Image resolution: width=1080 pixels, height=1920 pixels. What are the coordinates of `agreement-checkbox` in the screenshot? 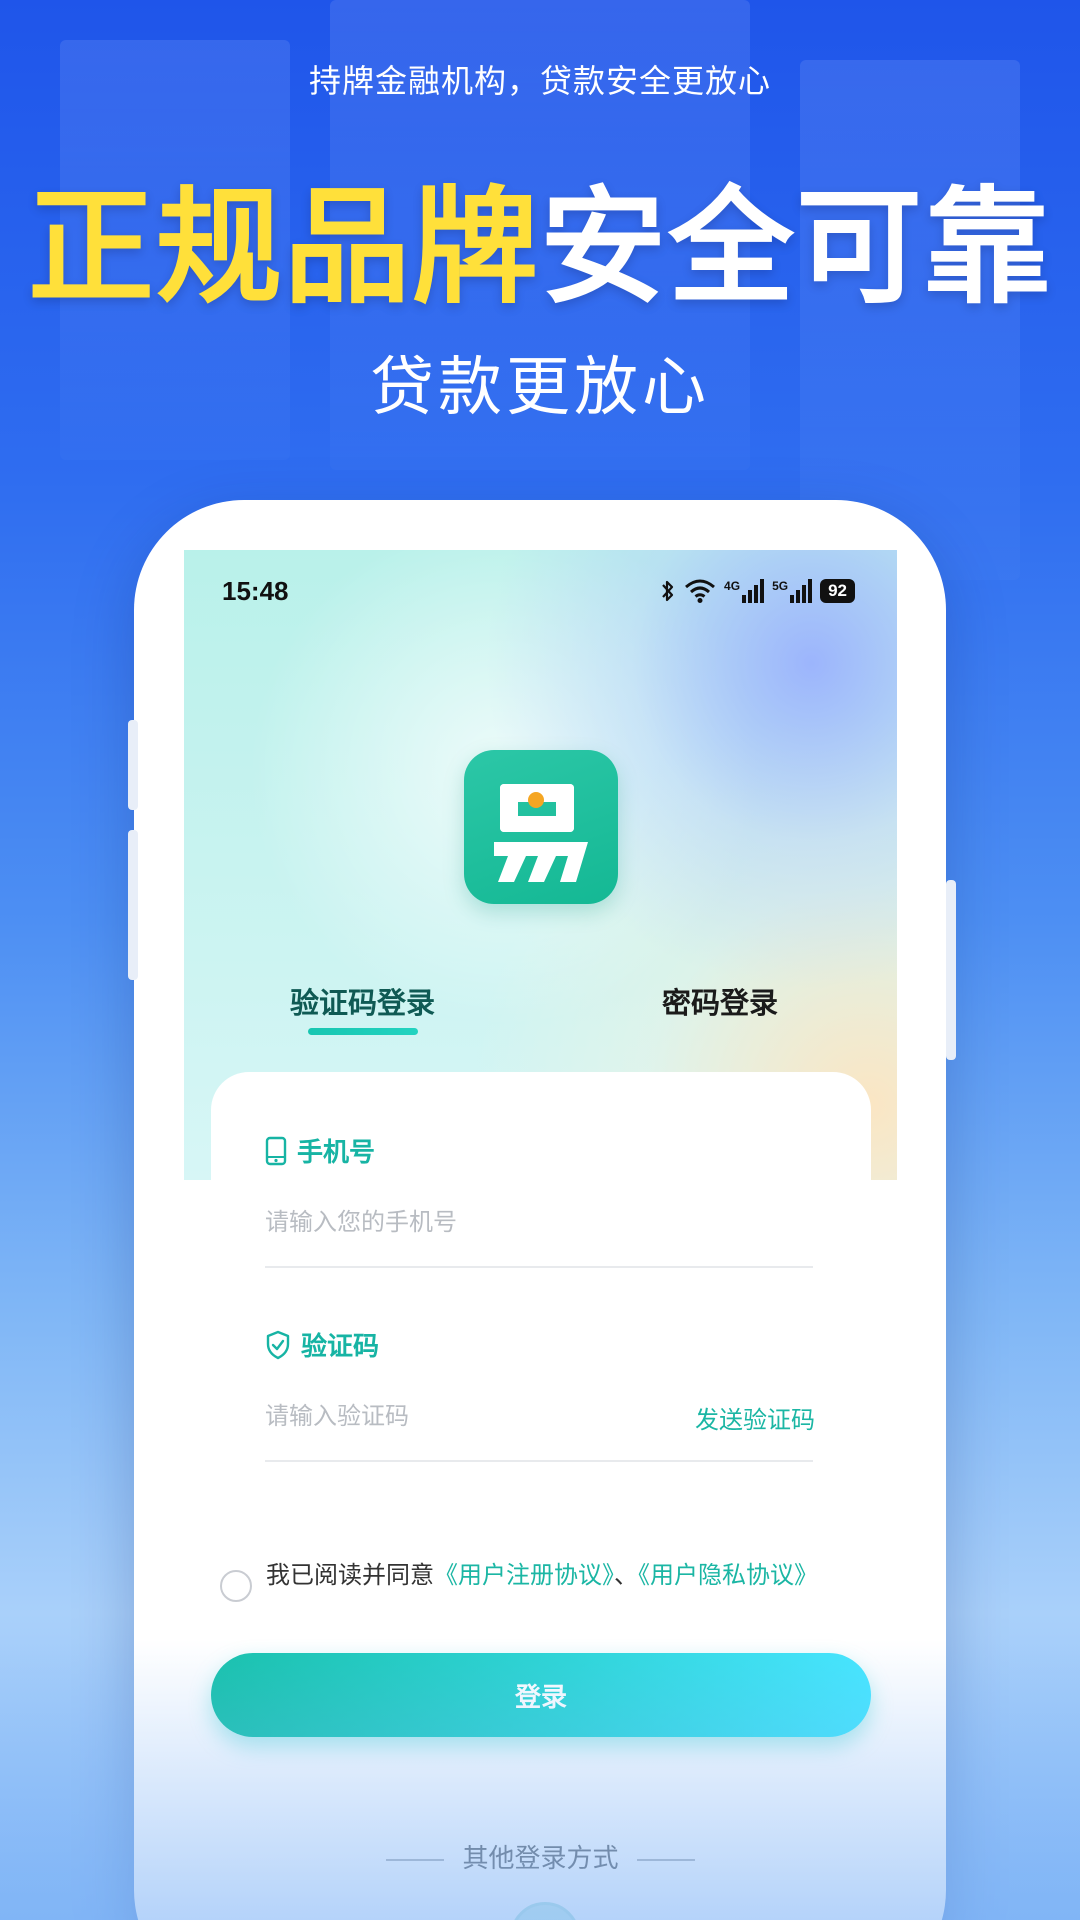 It's located at (236, 1586).